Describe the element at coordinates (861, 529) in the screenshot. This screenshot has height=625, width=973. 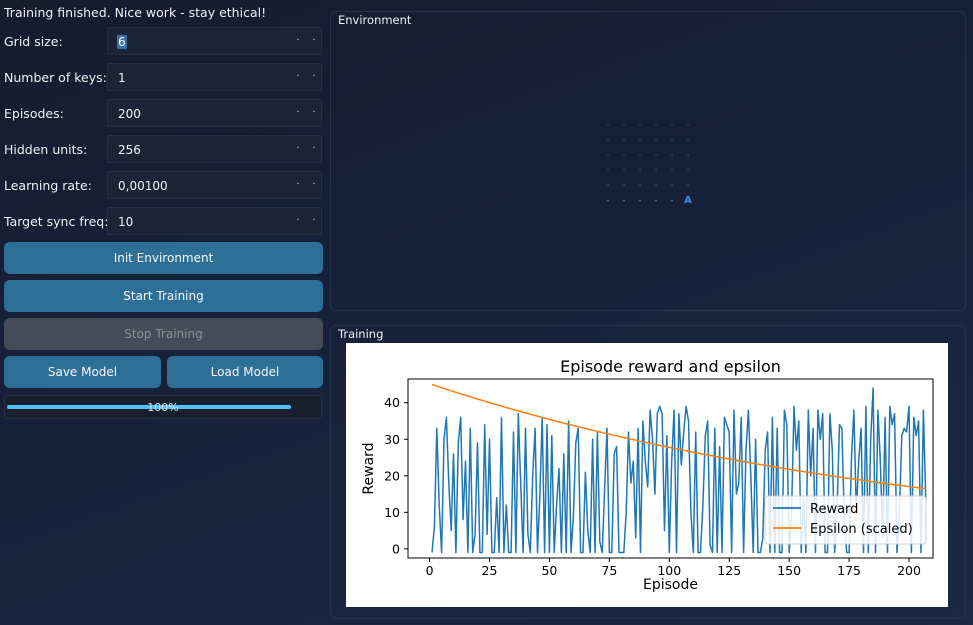
I see `legend-epsilon-label: Epsilon (scaled)` at that location.